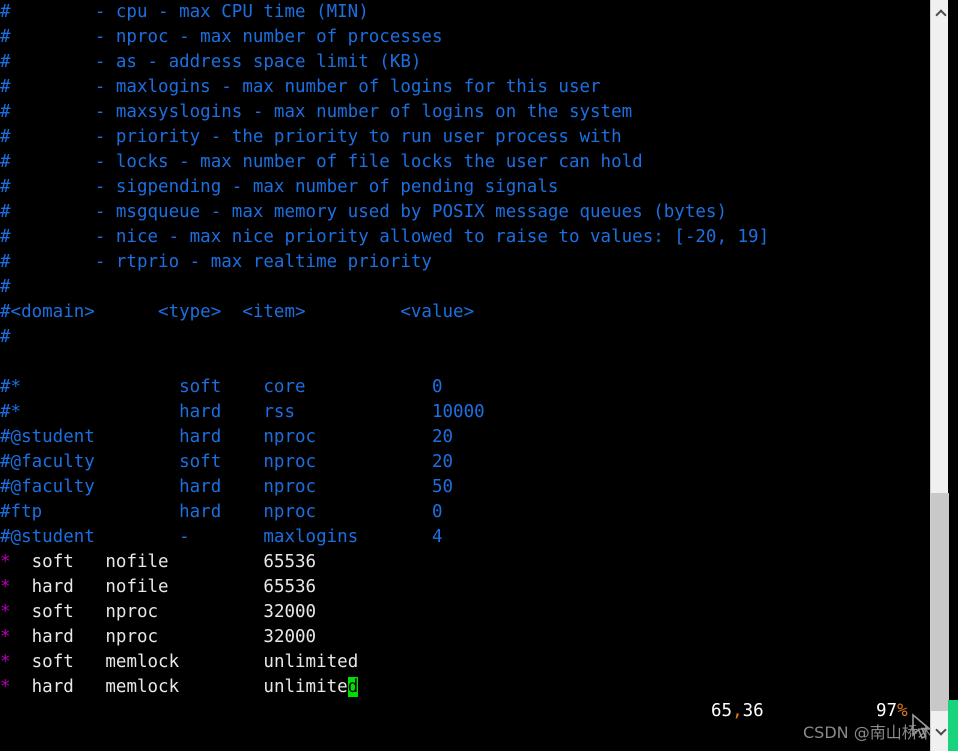 The width and height of the screenshot is (958, 751). Describe the element at coordinates (465, 37) in the screenshot. I see `editor-line: # - nproc - max number of processes` at that location.